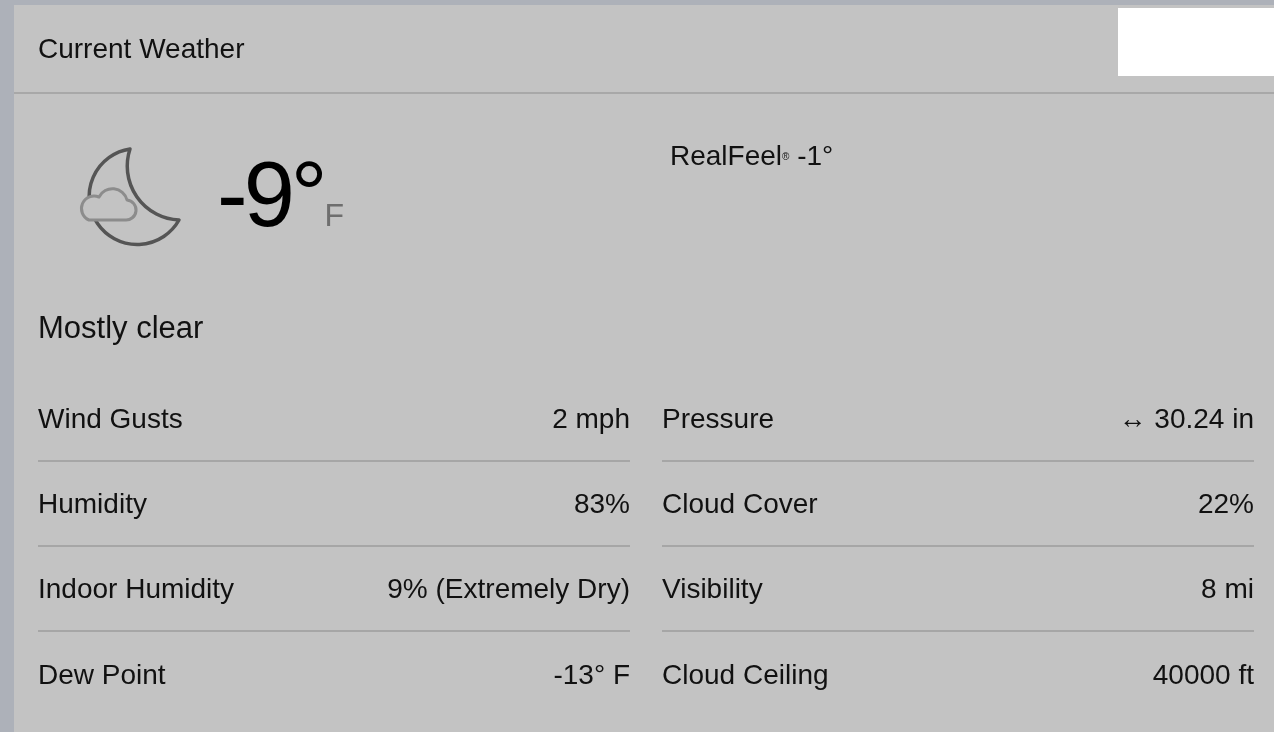  Describe the element at coordinates (752, 155) in the screenshot. I see `realfeel-text: RealFeel$^{®}$ -1°` at that location.